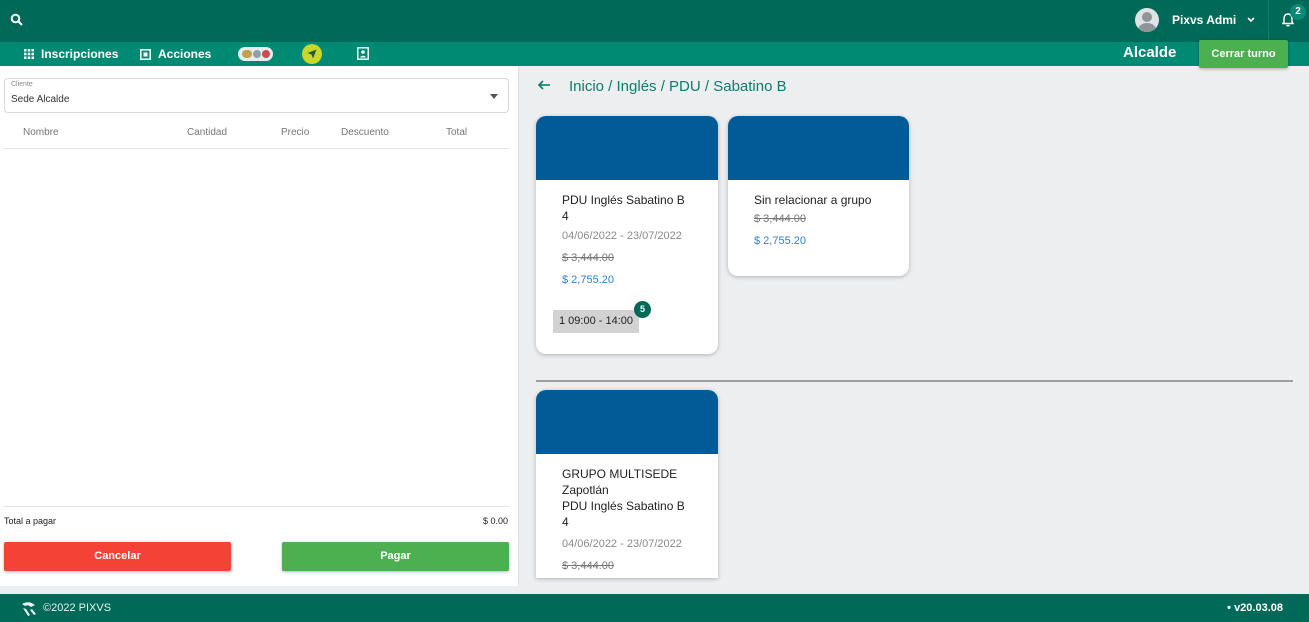 This screenshot has height=622, width=1309. Describe the element at coordinates (117, 556) in the screenshot. I see `cancel-button: Cancelar` at that location.